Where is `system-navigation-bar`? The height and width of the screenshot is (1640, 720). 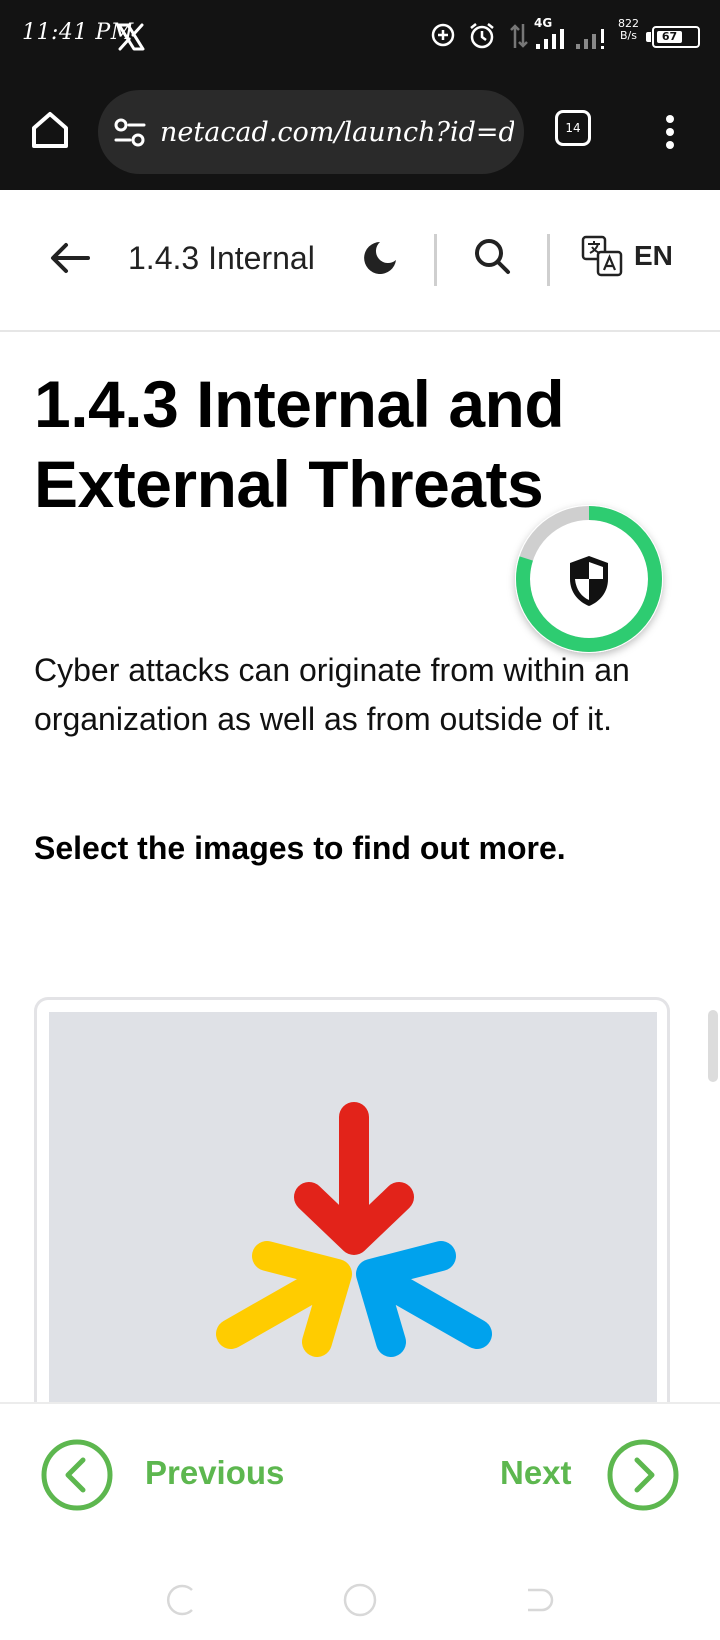 system-navigation-bar is located at coordinates (360, 1596).